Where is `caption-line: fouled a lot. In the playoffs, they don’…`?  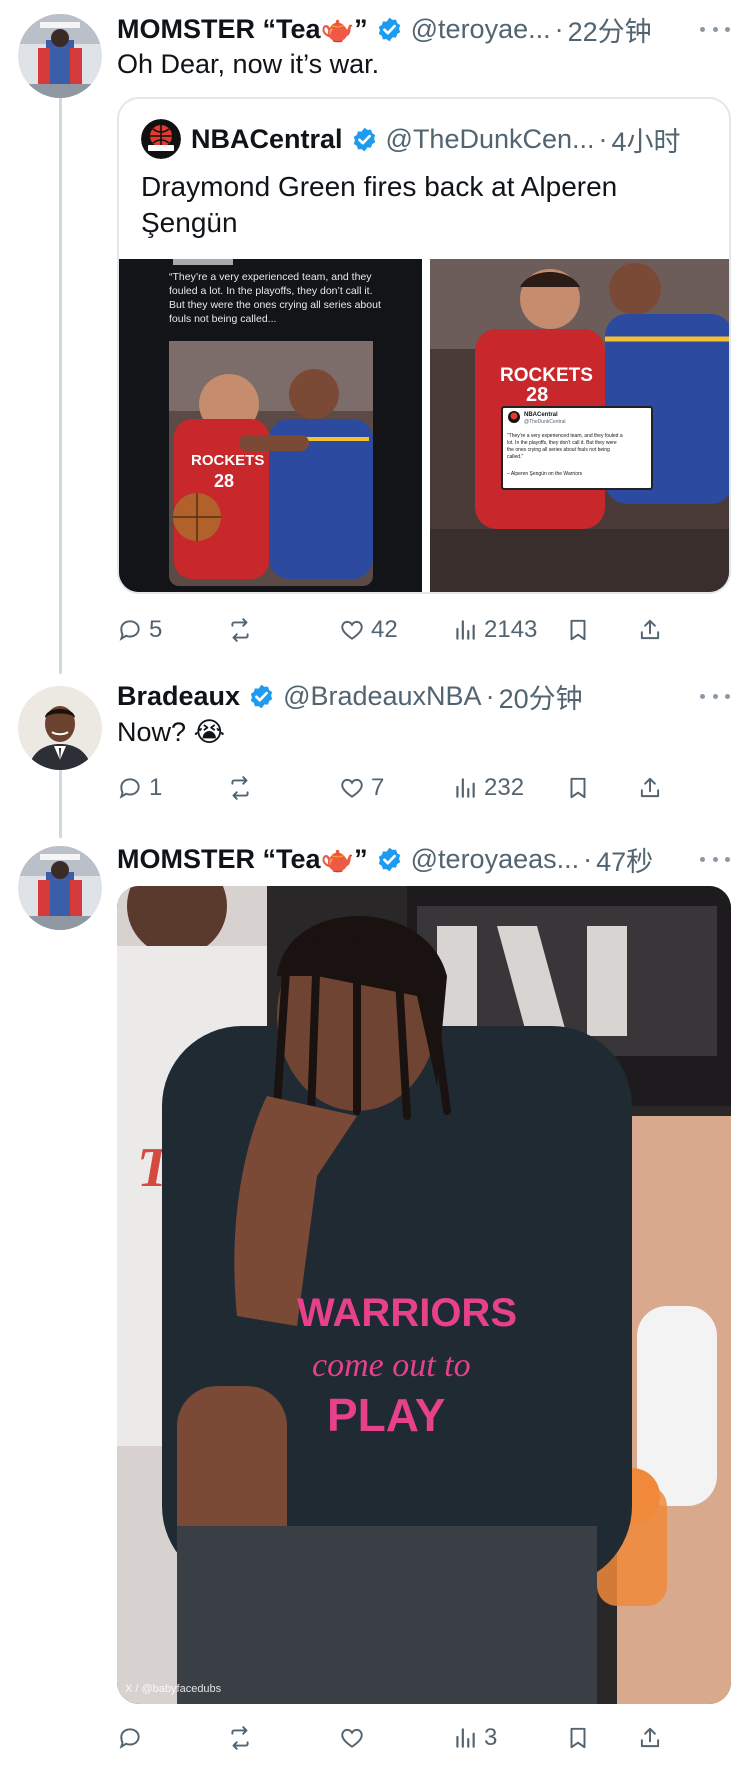
caption-line: fouled a lot. In the playoffs, they don’… is located at coordinates (271, 291).